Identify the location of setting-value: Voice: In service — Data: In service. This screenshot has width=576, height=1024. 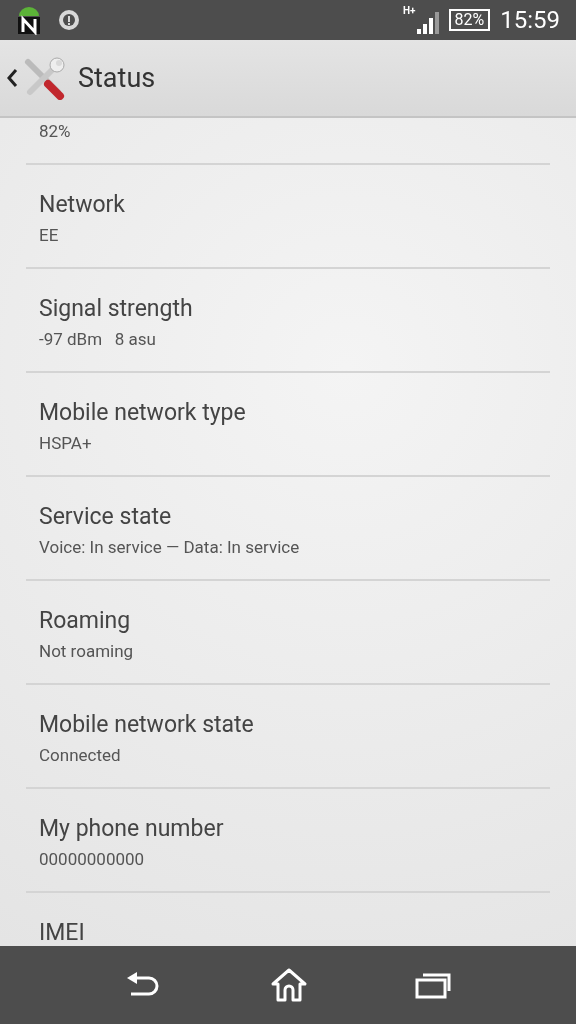
(170, 547).